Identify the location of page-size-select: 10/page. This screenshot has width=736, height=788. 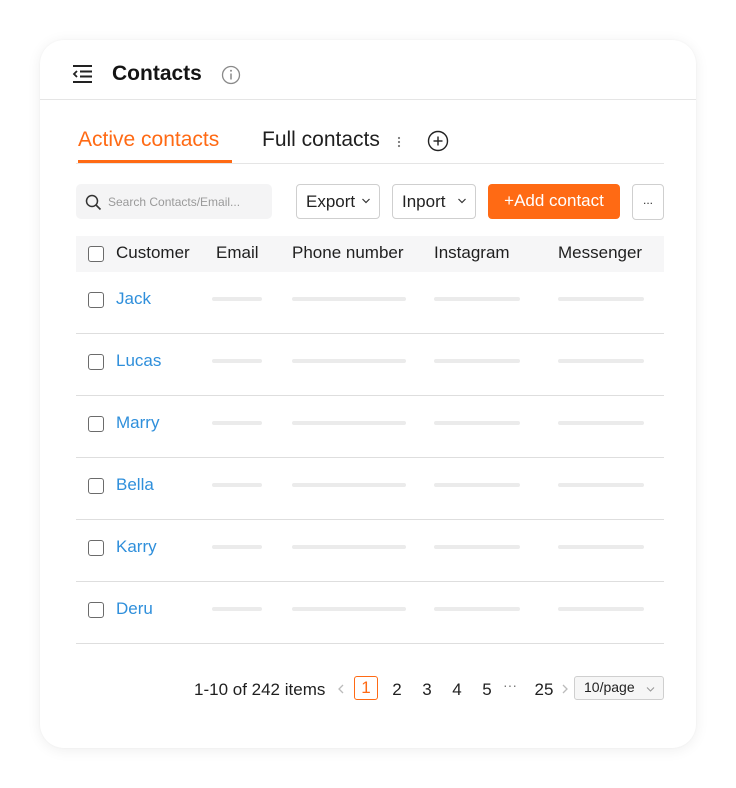
(619, 688).